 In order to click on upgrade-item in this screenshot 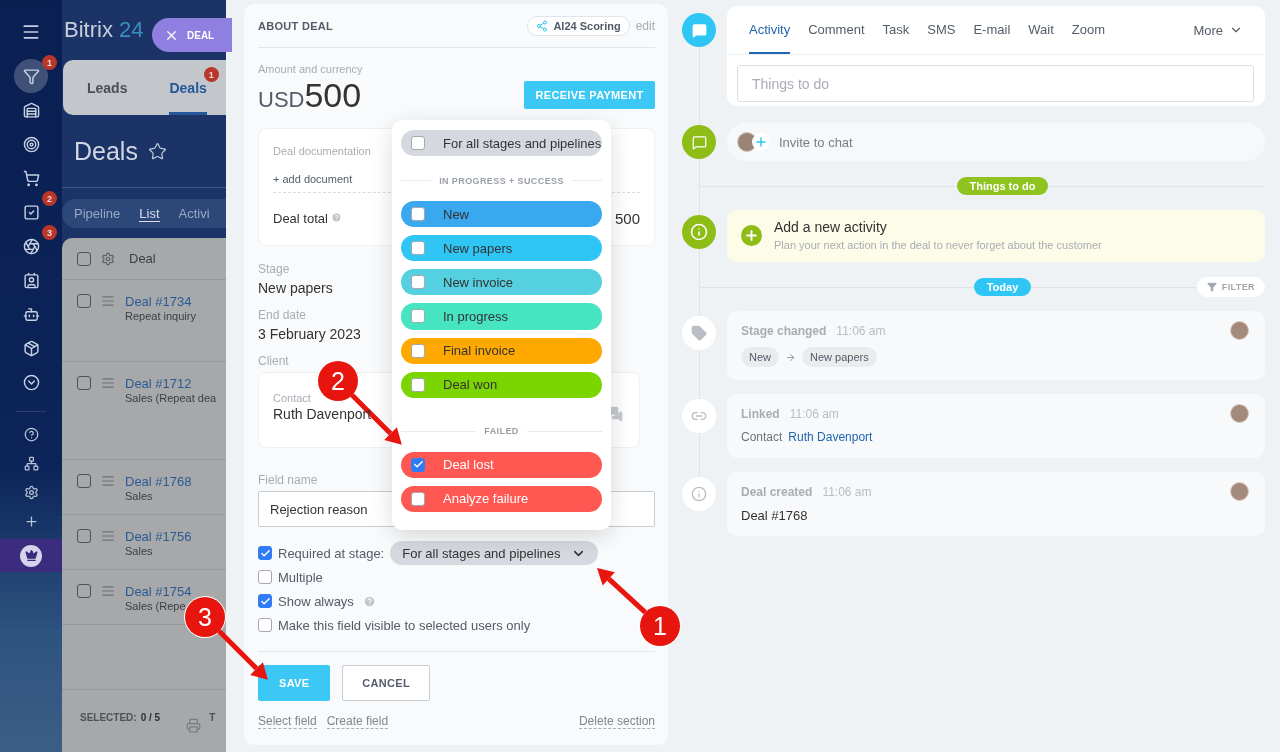, I will do `click(31, 555)`.